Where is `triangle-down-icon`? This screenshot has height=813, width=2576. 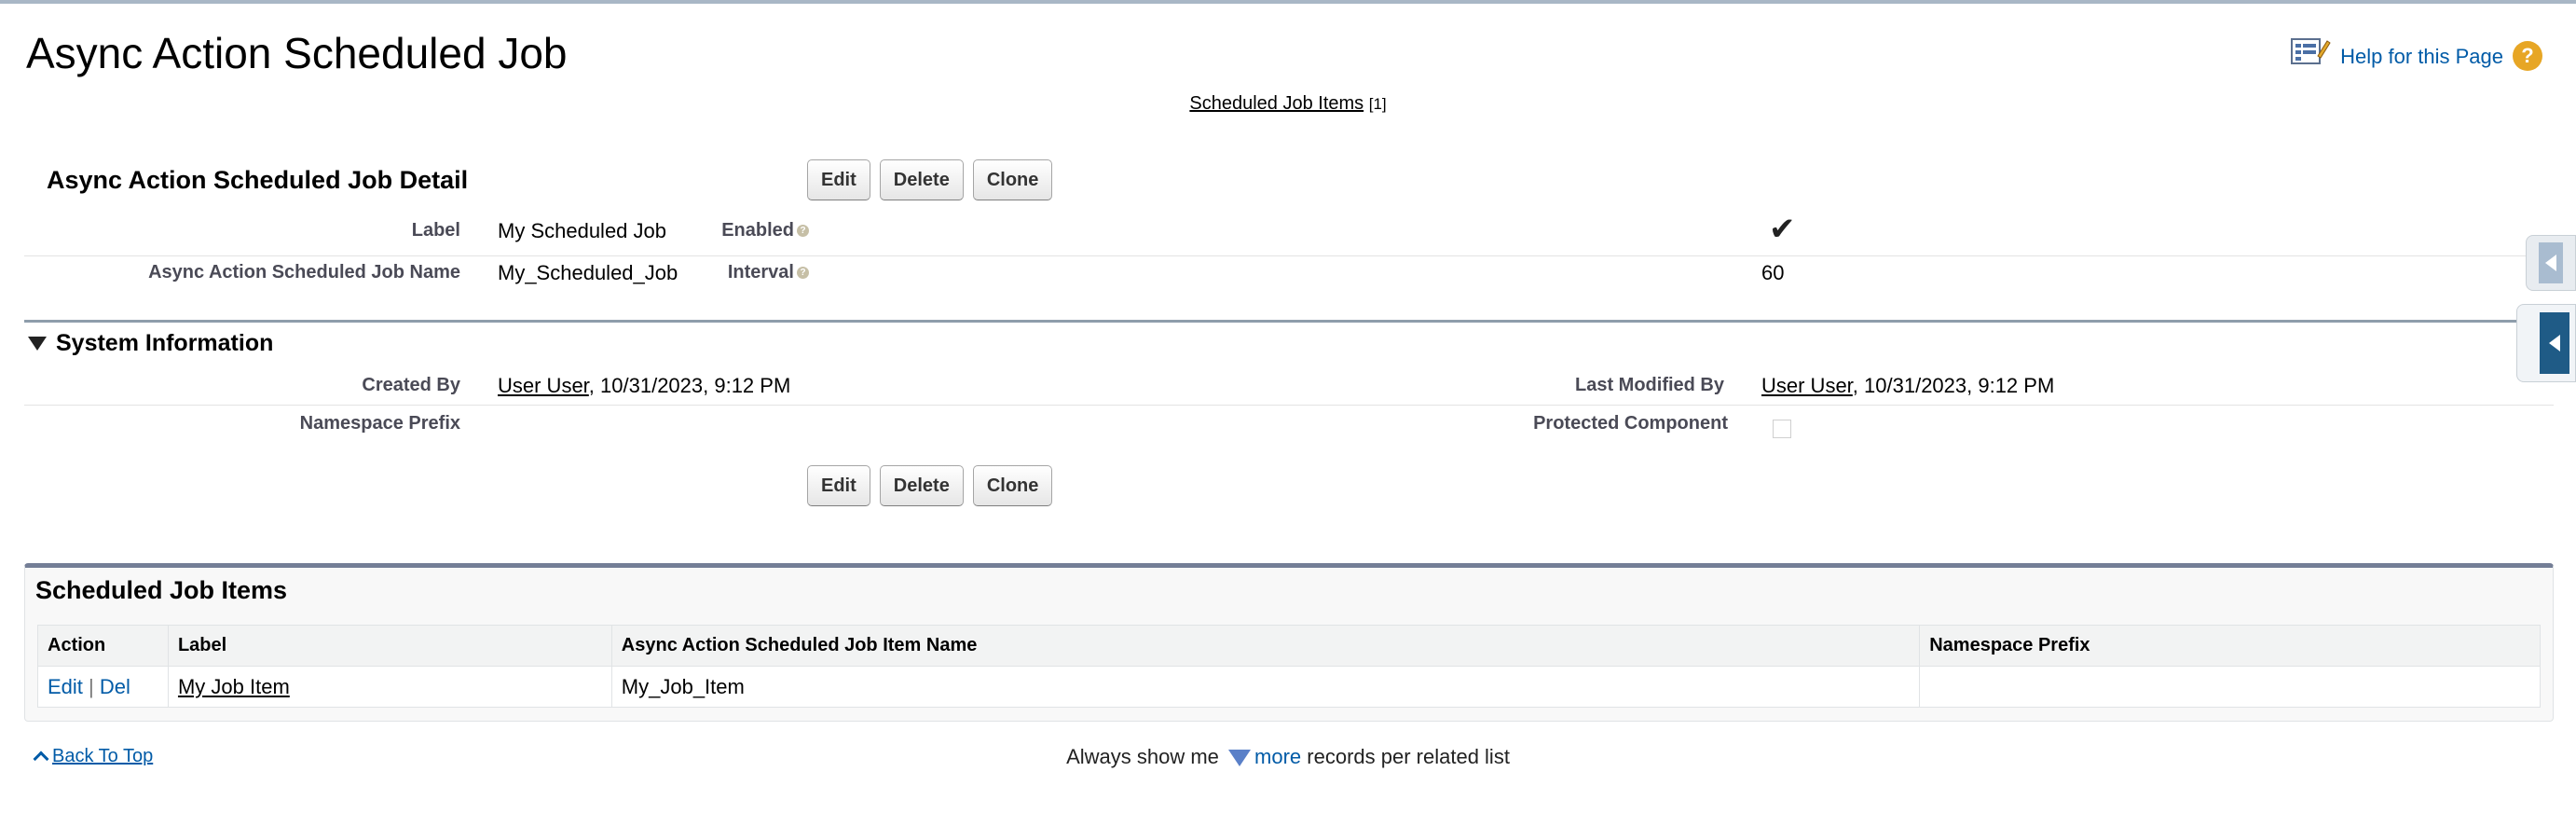 triangle-down-icon is located at coordinates (37, 344).